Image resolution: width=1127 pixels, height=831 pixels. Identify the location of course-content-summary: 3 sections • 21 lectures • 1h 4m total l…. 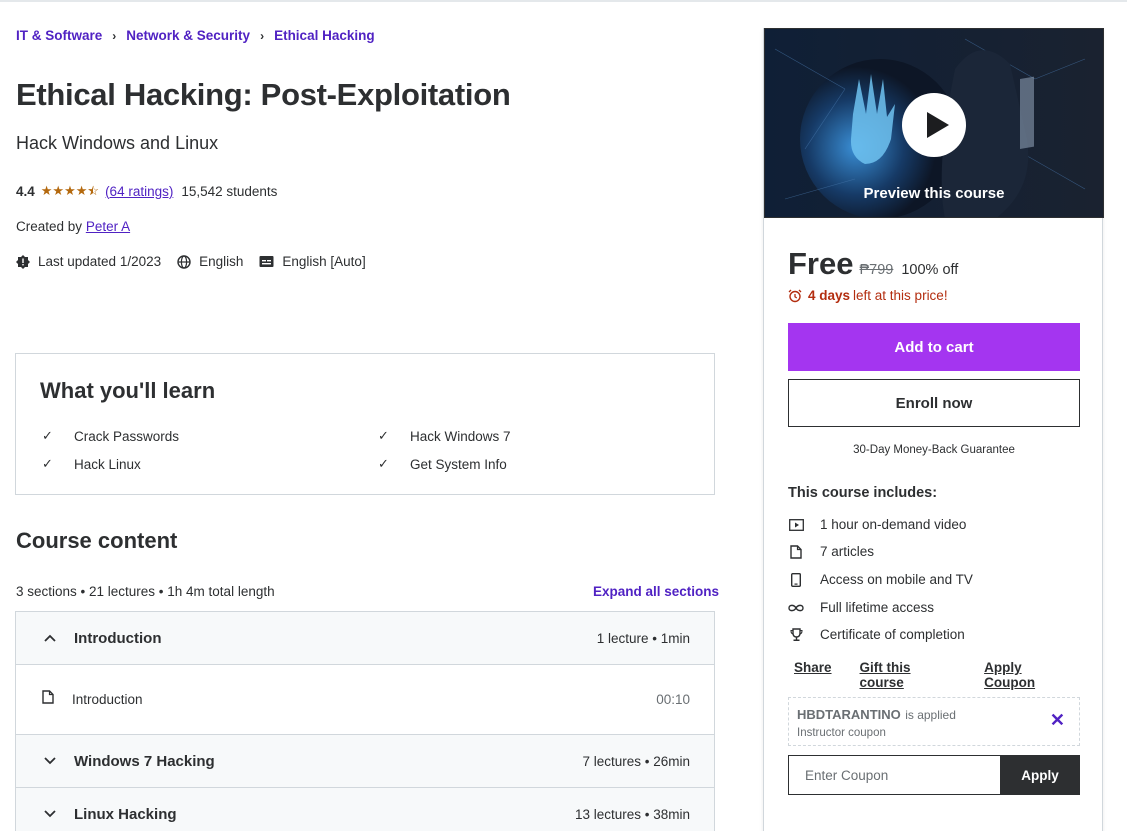
(145, 591).